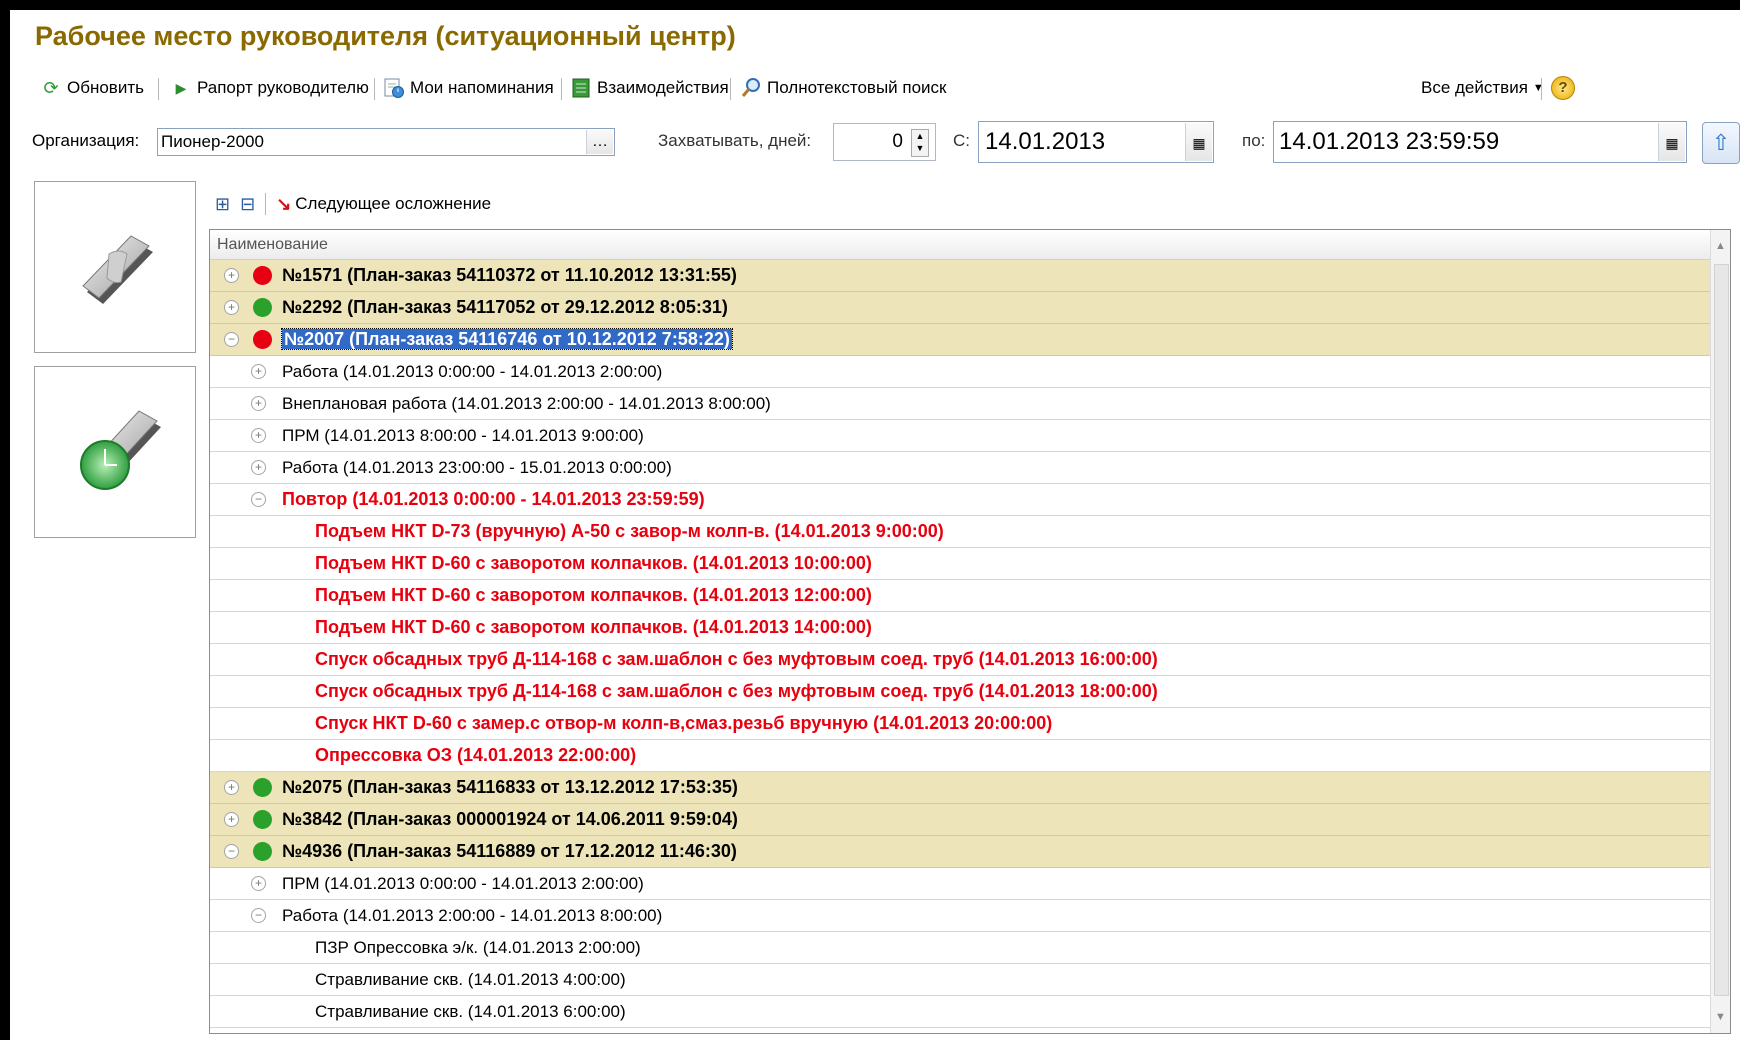 The width and height of the screenshot is (1740, 1040). I want to click on scroll-thumb, so click(1721, 630).